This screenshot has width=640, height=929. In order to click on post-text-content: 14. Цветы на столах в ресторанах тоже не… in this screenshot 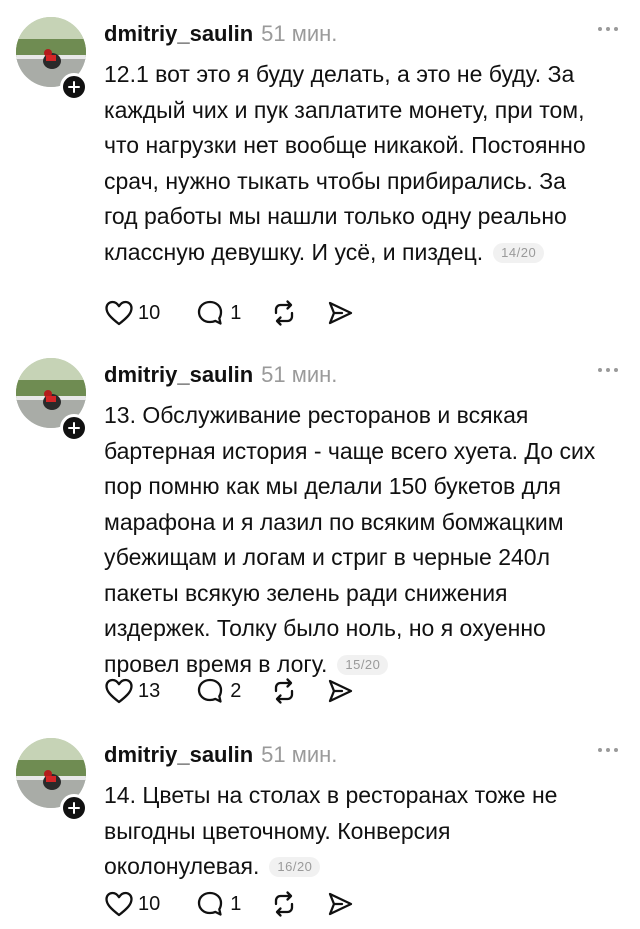, I will do `click(331, 830)`.